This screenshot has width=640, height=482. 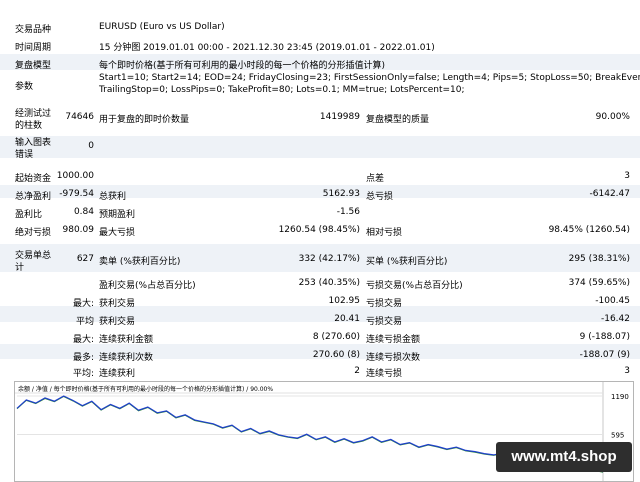 What do you see at coordinates (589, 230) in the screenshot?
I see `relative-drawdown-value: 98.45% (1260.54)` at bounding box center [589, 230].